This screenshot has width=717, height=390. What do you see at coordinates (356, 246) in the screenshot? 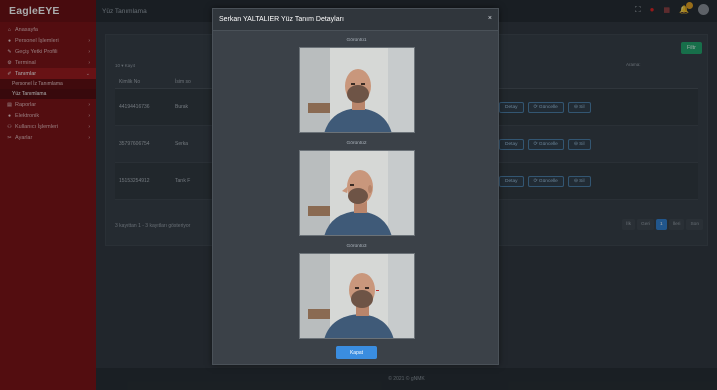
I see `face-image-label: Görüntü3` at bounding box center [356, 246].